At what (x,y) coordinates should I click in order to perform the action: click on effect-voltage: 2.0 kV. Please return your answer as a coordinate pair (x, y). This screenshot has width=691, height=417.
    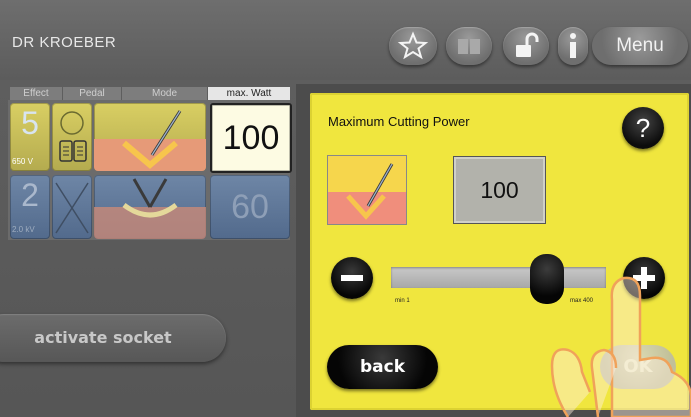
    Looking at the image, I should click on (23, 229).